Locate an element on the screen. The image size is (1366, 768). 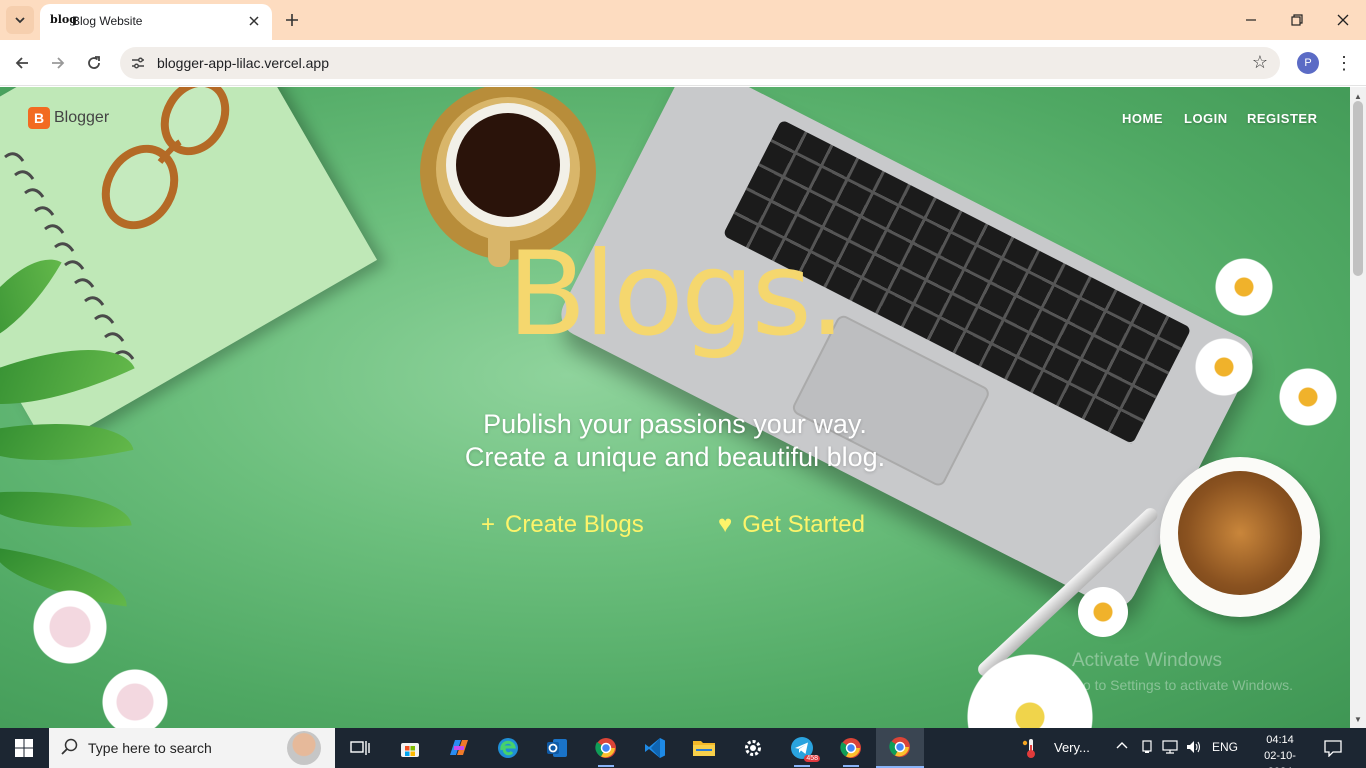
telegram-button: 458 is located at coordinates (802, 748).